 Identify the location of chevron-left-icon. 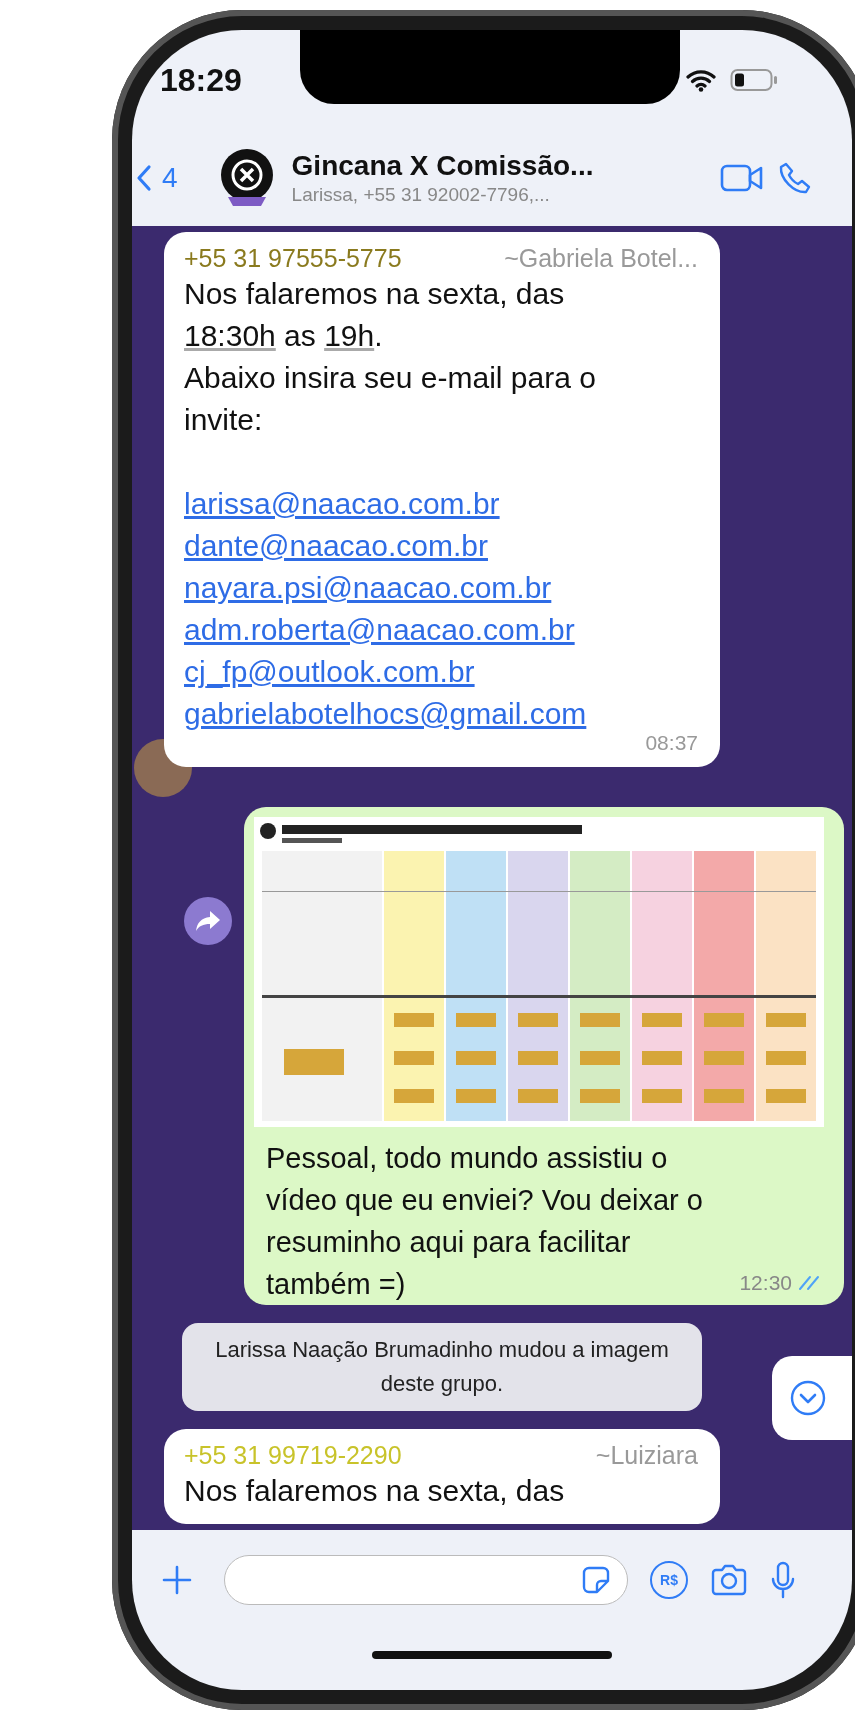
(144, 178).